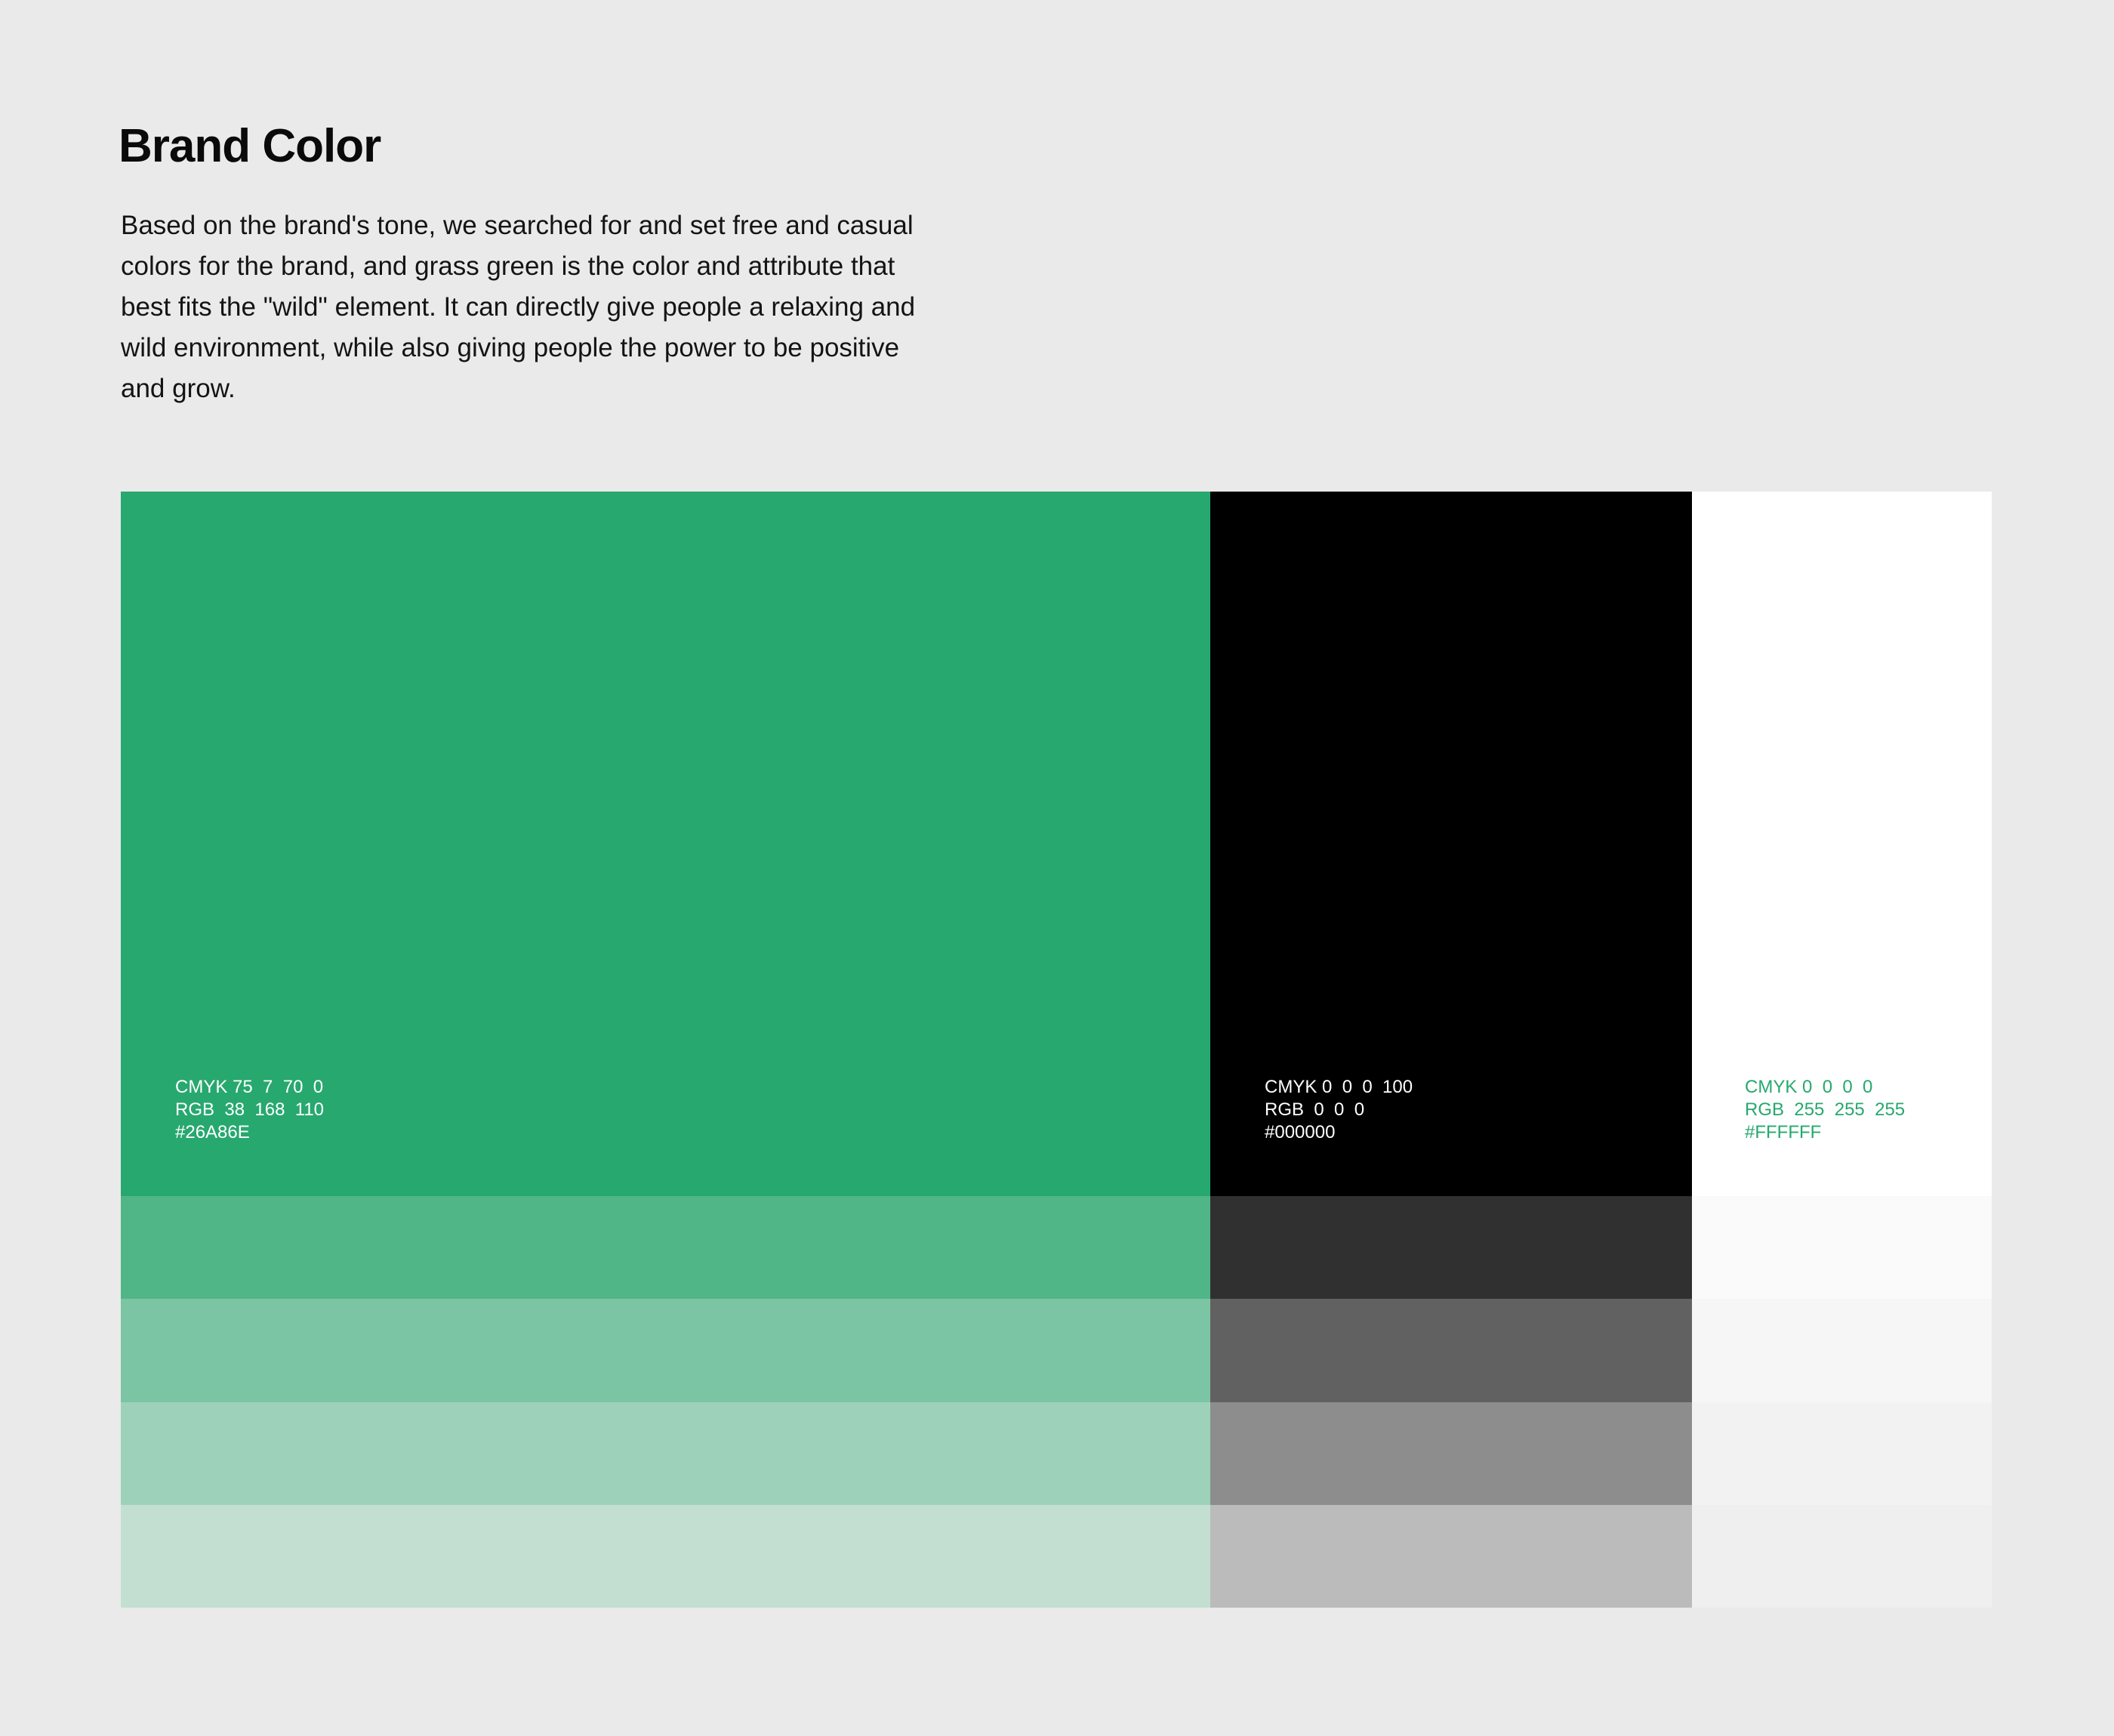 The image size is (2114, 1736). I want to click on color-codes-white: CMYK 0 0 0 0 RGB 255 255 255 #FFFFFF, so click(1825, 1110).